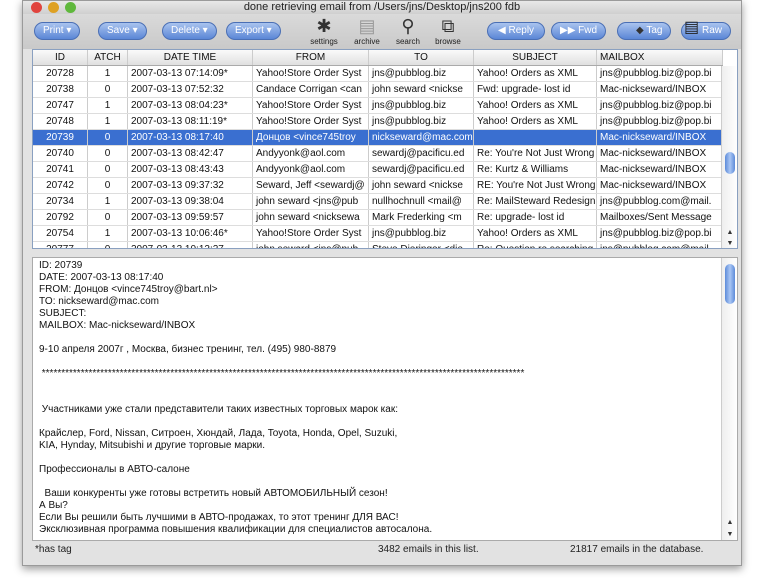  What do you see at coordinates (190, 89) in the screenshot?
I see `table-cell: 2007-03-13 07:52:32` at bounding box center [190, 89].